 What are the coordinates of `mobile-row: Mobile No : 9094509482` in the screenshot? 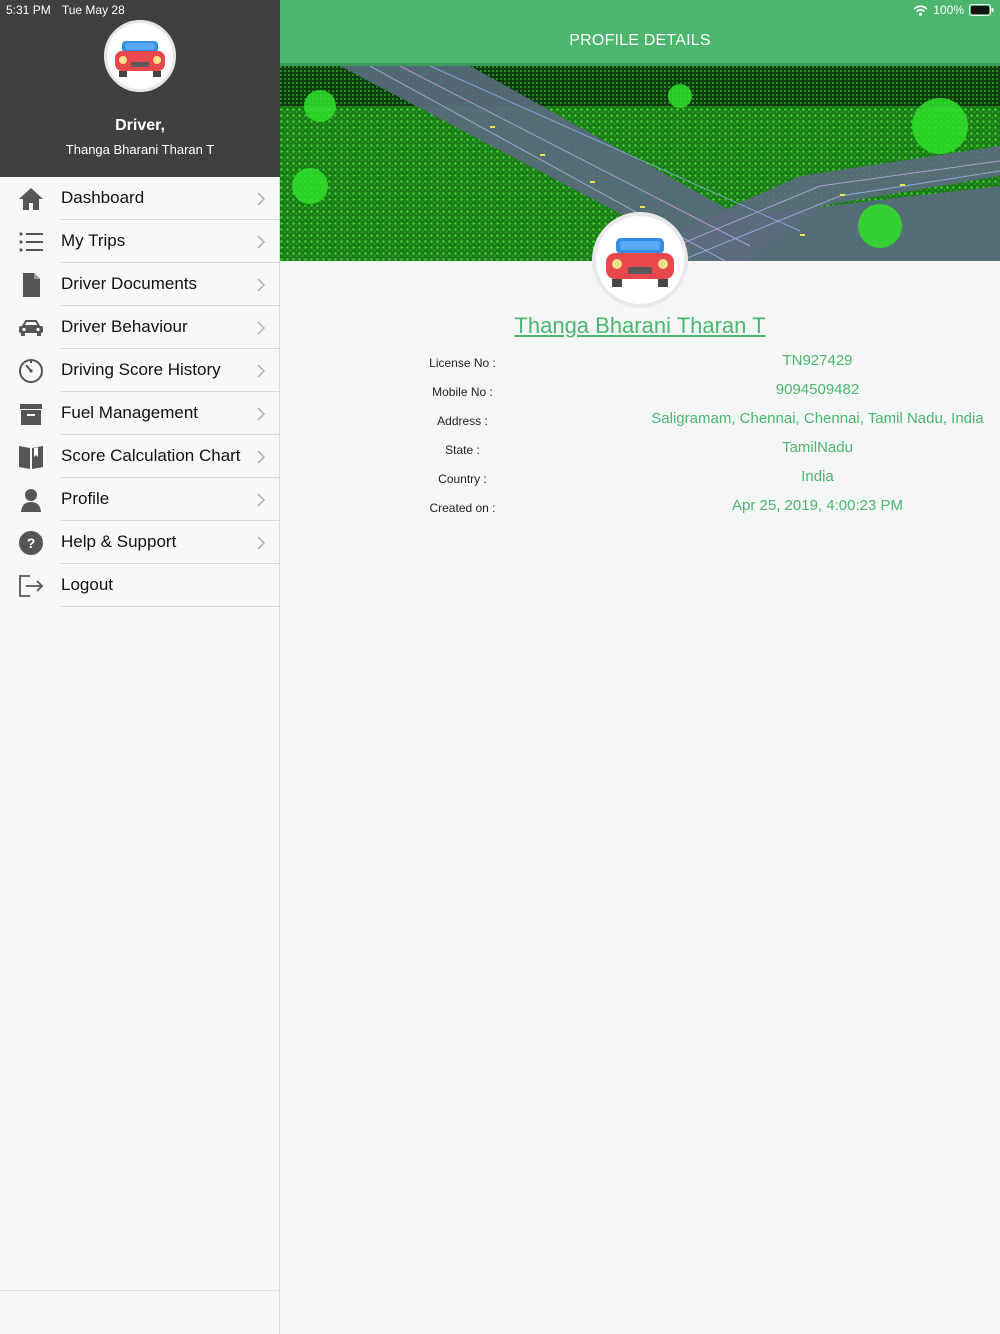 It's located at (640, 391).